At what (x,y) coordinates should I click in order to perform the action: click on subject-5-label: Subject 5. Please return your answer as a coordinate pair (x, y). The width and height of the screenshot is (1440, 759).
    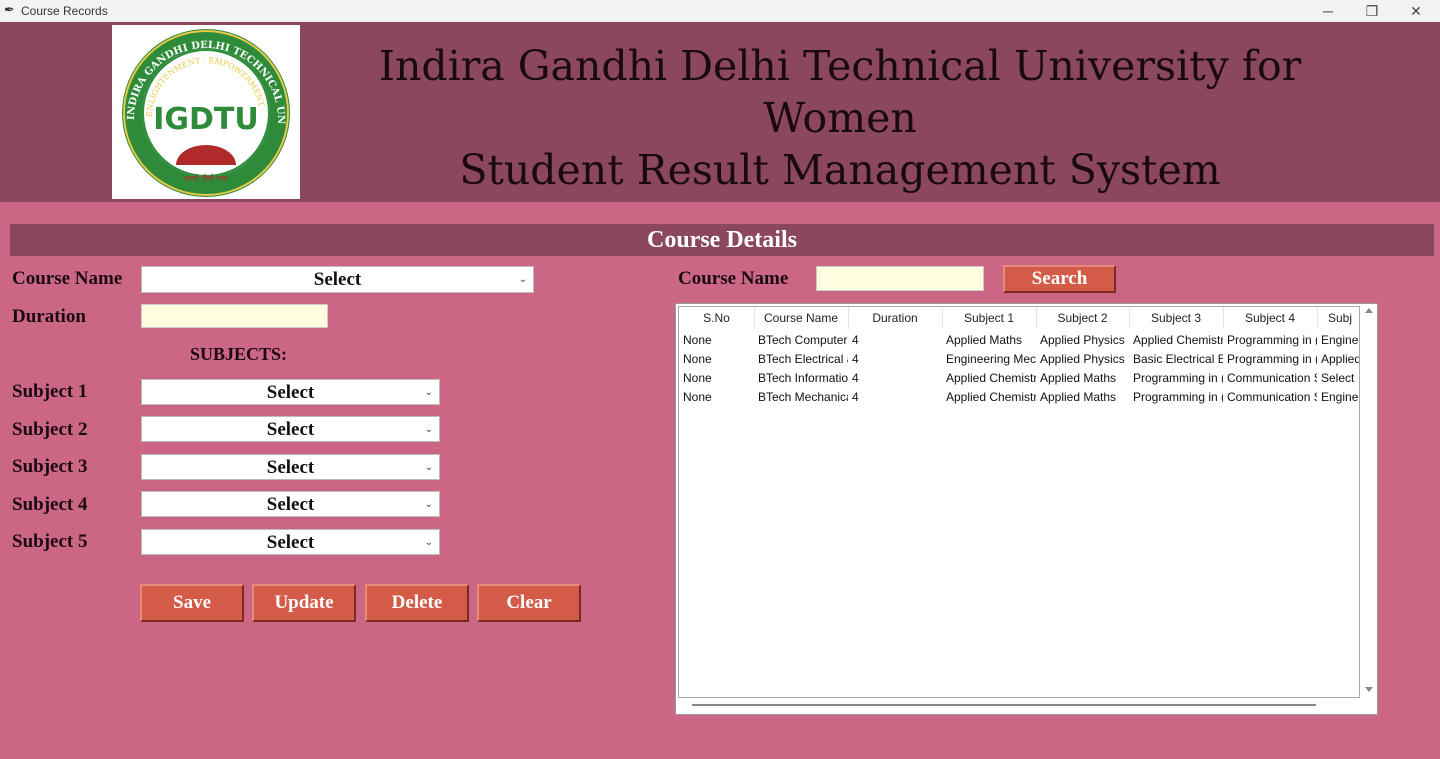
    Looking at the image, I should click on (50, 541).